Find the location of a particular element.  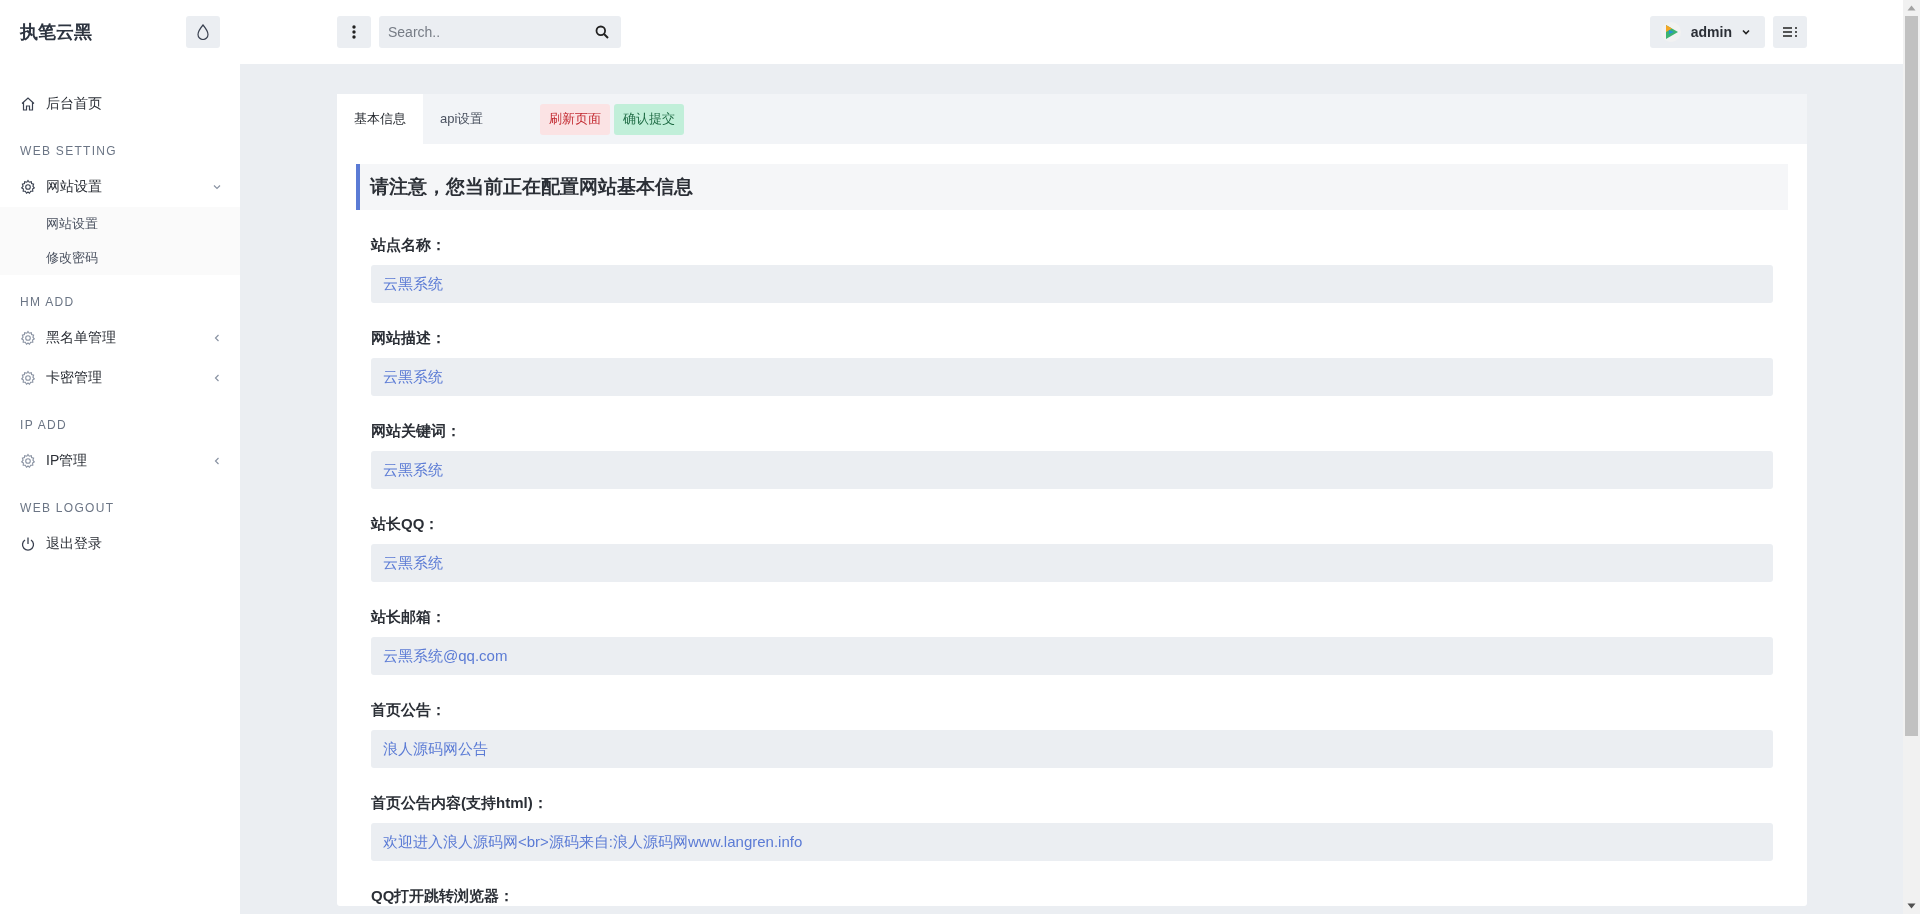

search-field: Search.. is located at coordinates (500, 32).